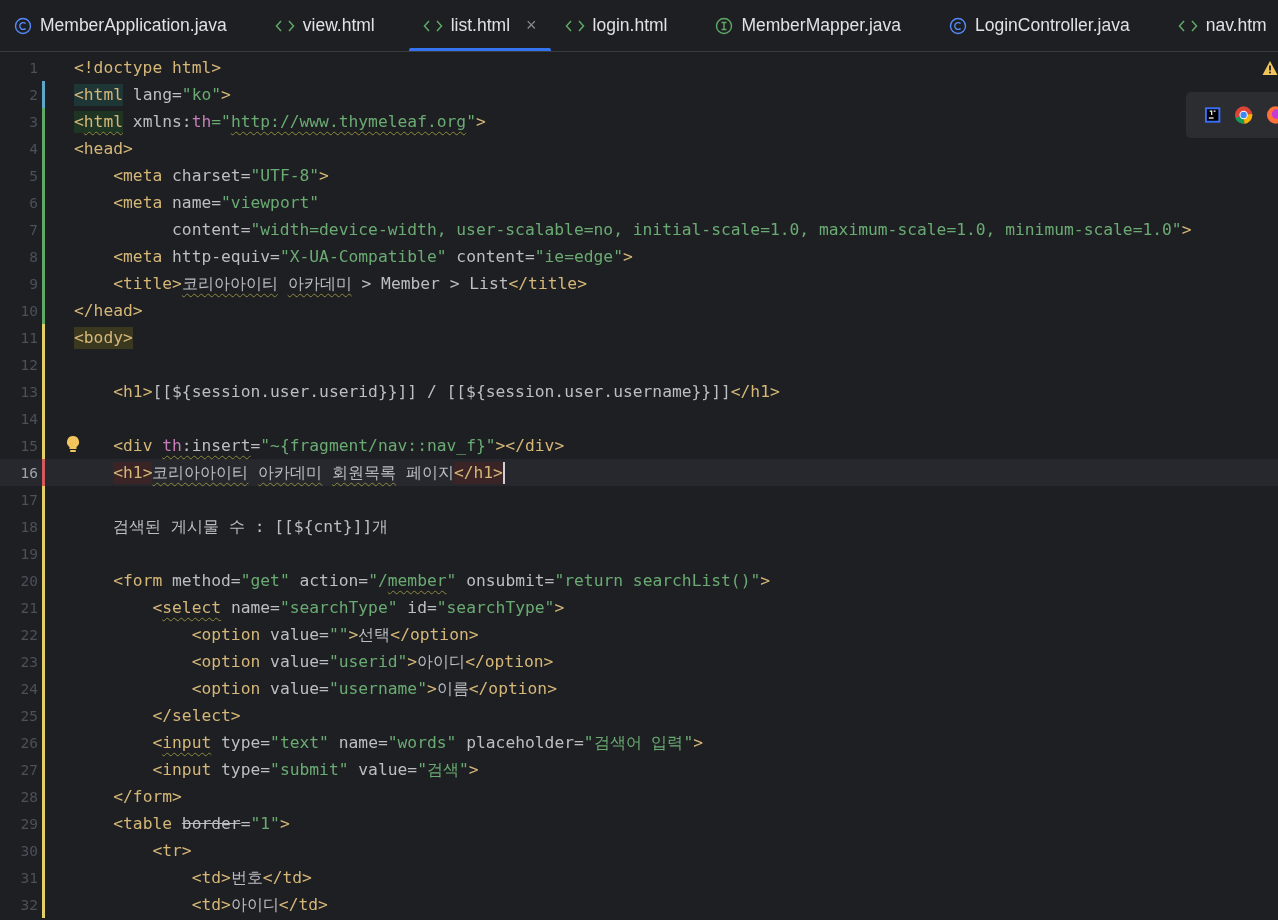 The image size is (1278, 920). What do you see at coordinates (427, 743) in the screenshot?
I see `code-line: <input type="text" name="words" placeholder="검색어 입력">` at bounding box center [427, 743].